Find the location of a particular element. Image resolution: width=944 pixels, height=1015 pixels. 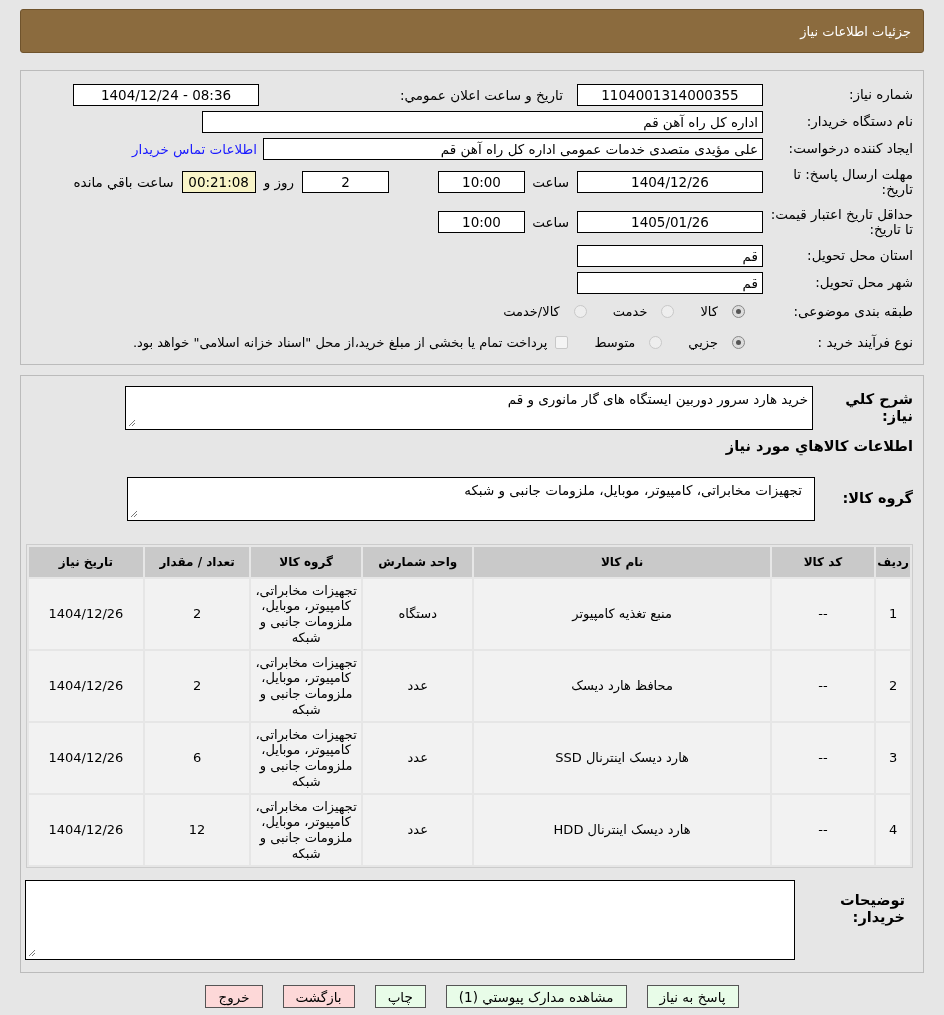

column-header: نام کالا is located at coordinates (622, 562).